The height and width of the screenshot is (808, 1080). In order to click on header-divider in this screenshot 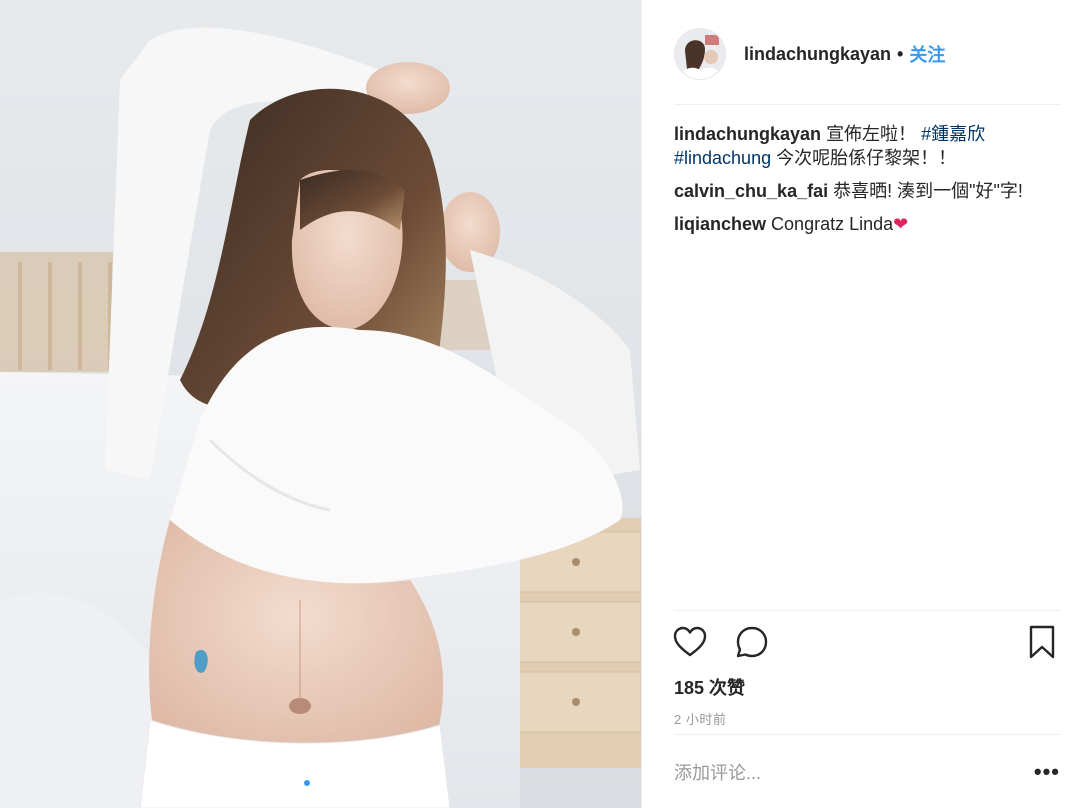, I will do `click(867, 104)`.